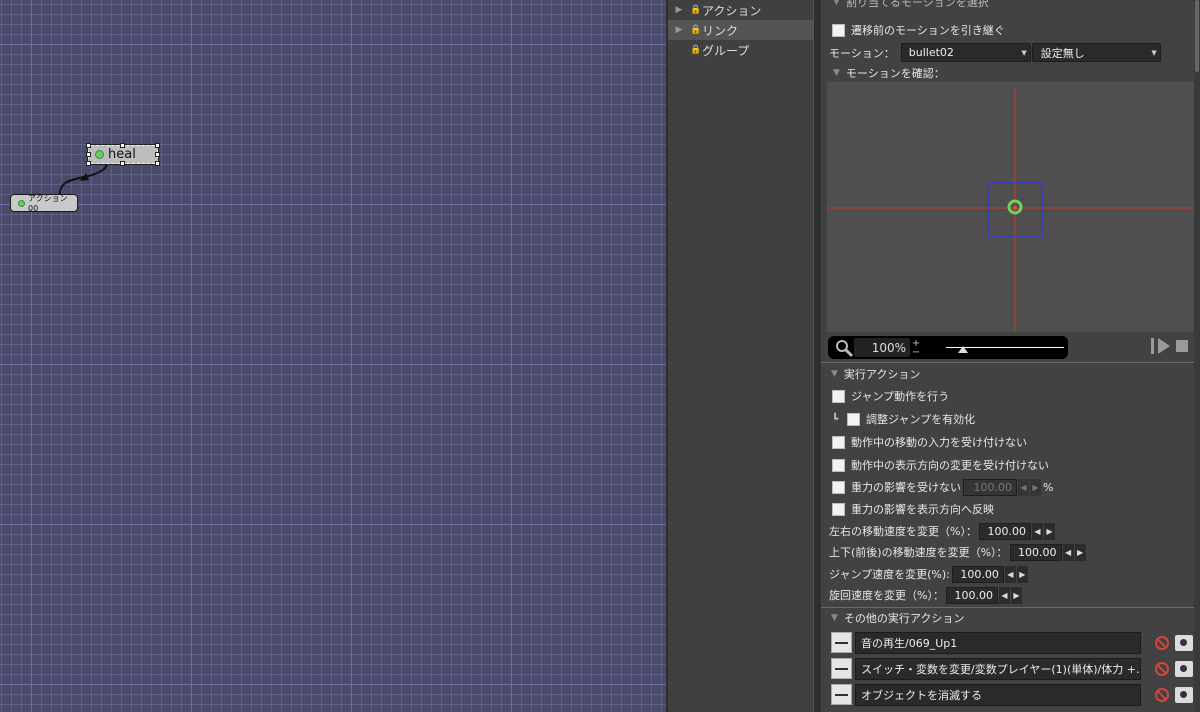  What do you see at coordinates (1048, 487) in the screenshot?
I see `gravity-unit: %` at bounding box center [1048, 487].